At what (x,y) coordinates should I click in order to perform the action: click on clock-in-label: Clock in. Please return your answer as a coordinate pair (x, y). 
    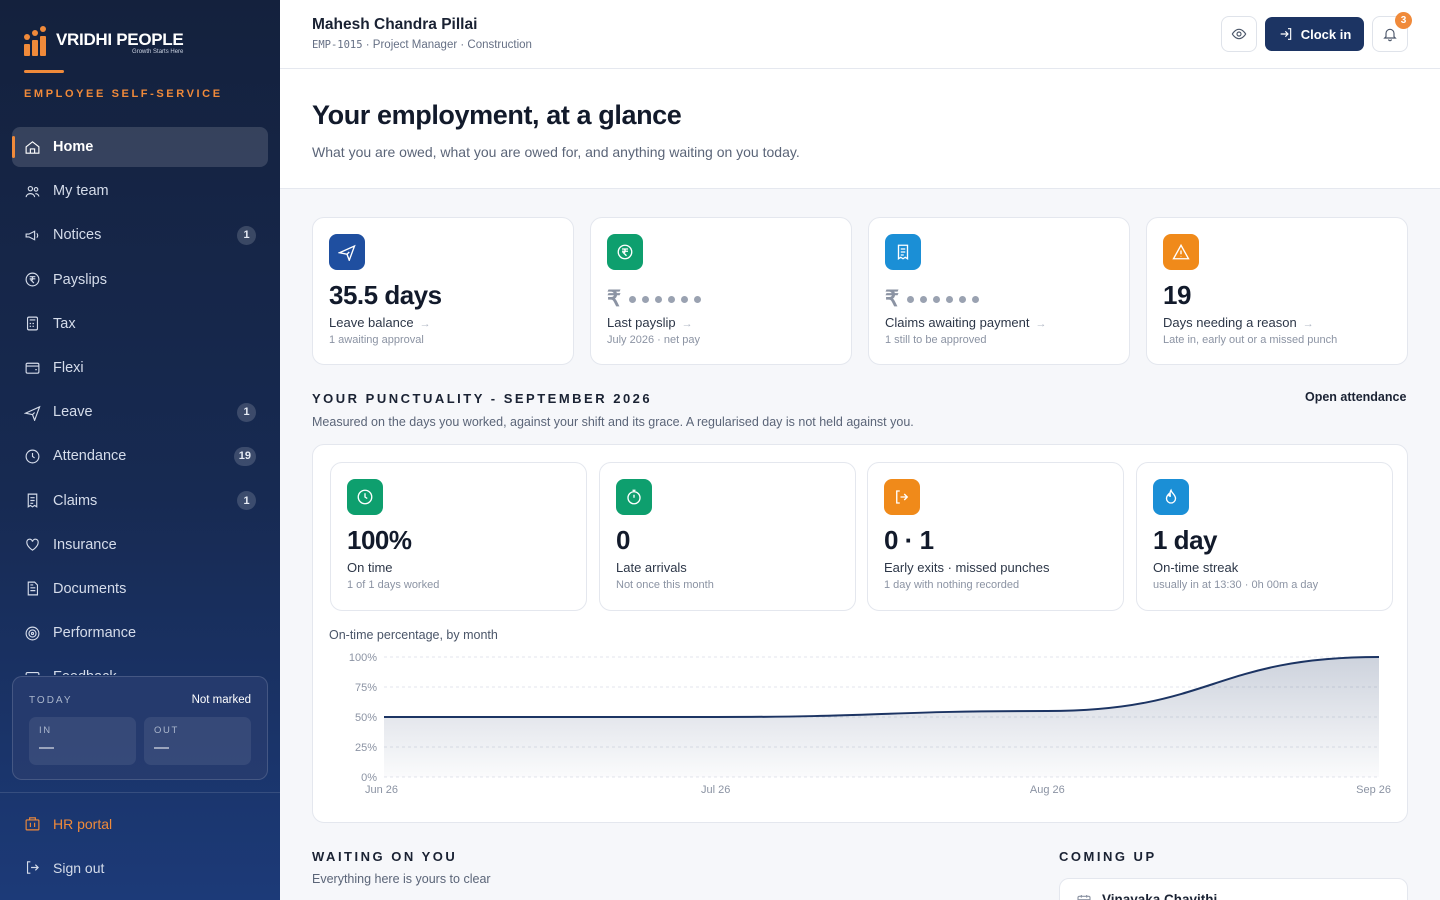
    Looking at the image, I should click on (1326, 34).